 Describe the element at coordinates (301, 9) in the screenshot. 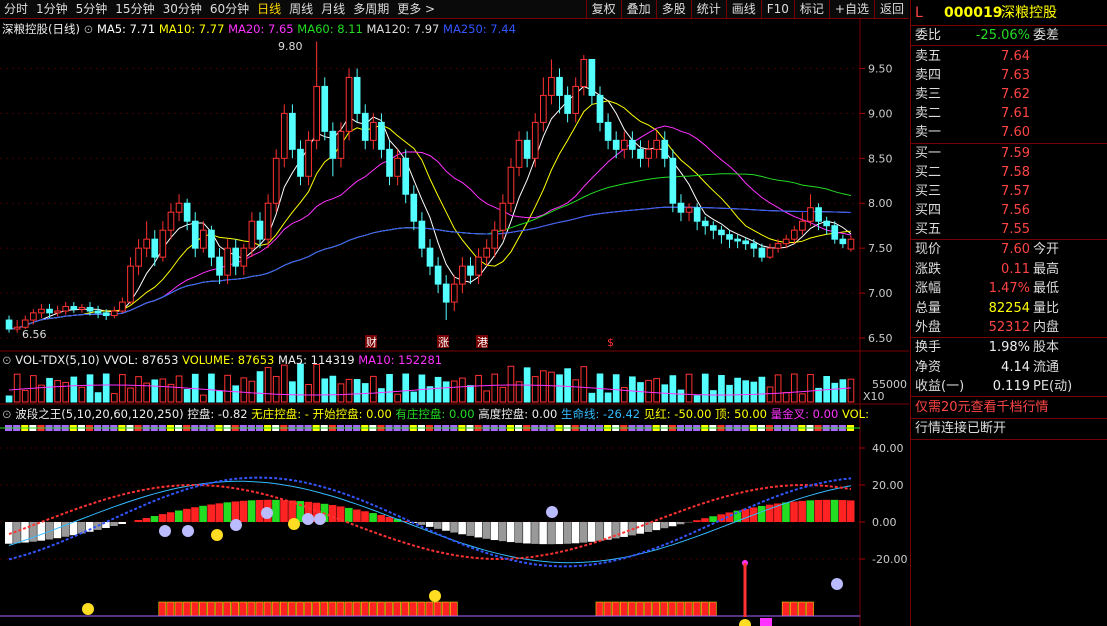

I see `period-tab: 周线` at that location.